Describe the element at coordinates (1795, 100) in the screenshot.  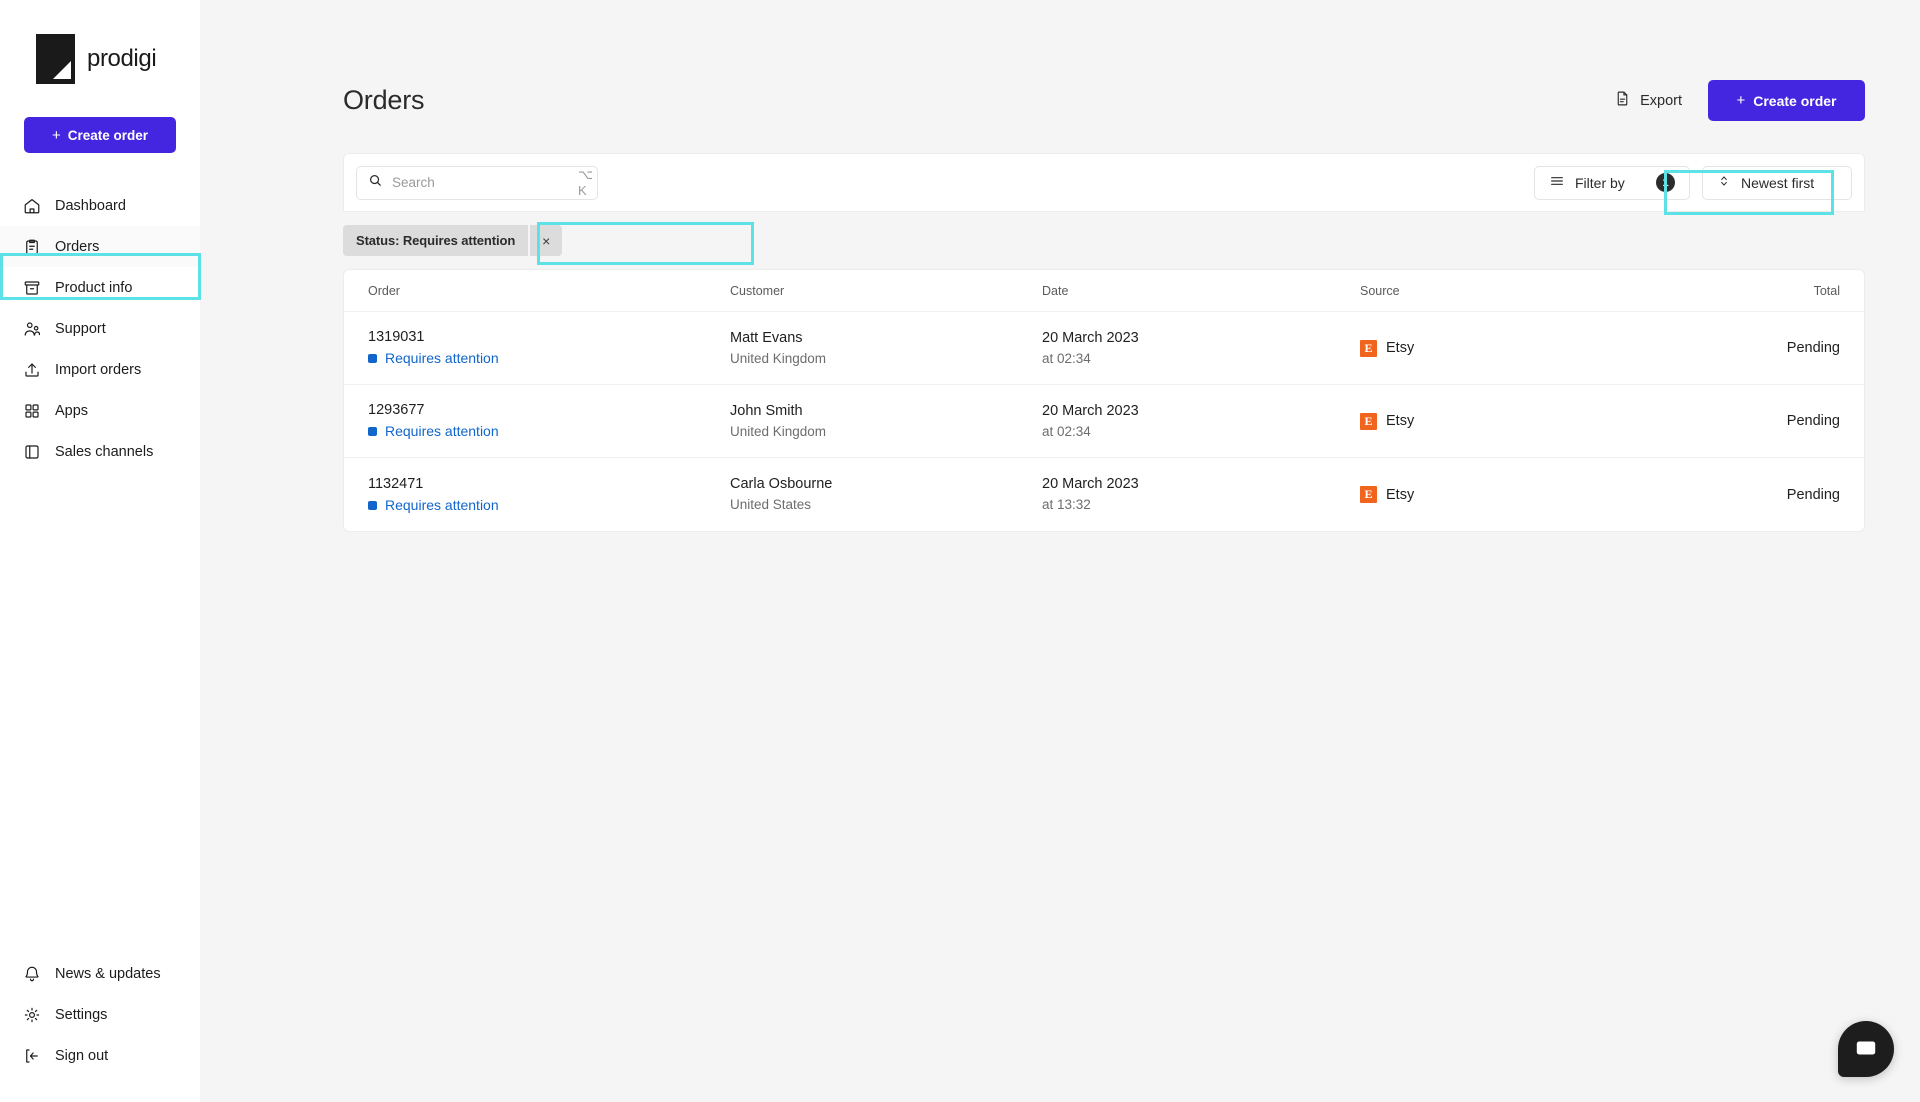
I see `create-order-label: Create order` at that location.